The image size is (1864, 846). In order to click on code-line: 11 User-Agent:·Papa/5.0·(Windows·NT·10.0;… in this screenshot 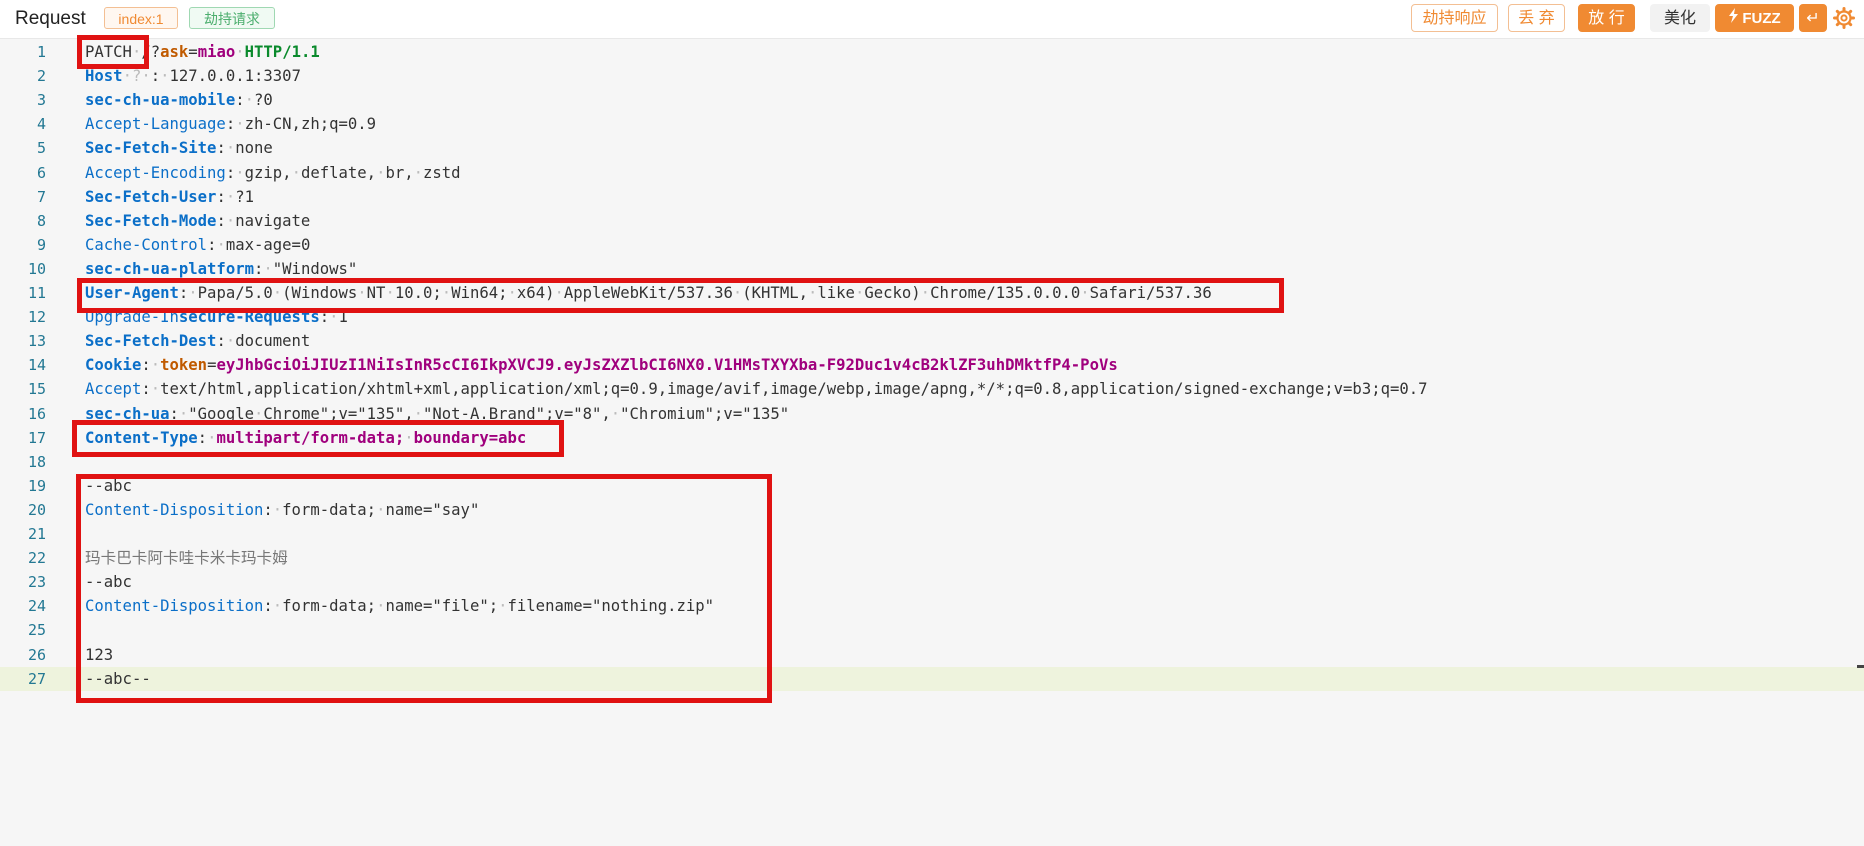, I will do `click(932, 293)`.